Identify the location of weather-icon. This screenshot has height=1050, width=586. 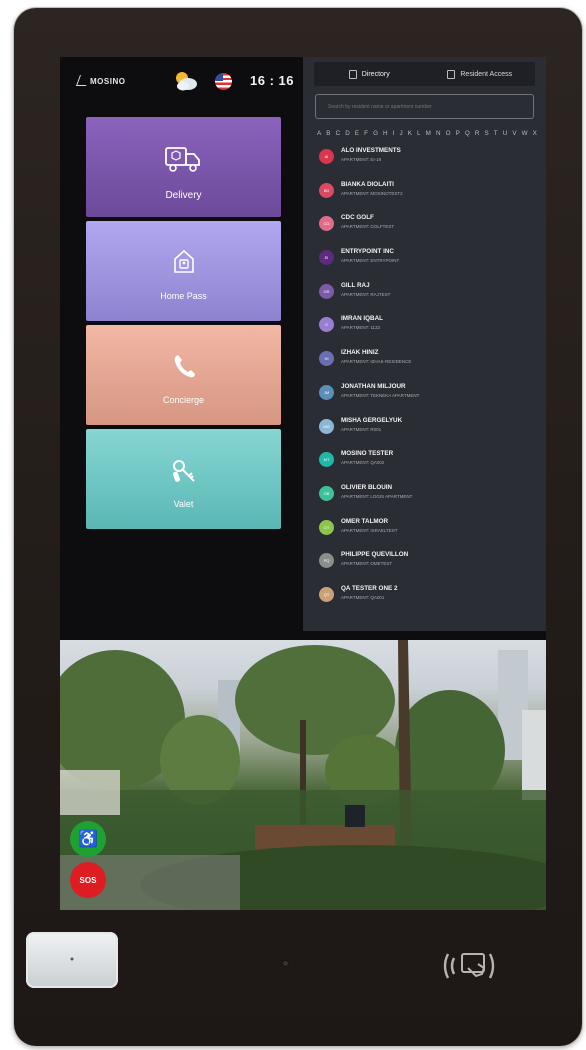
(186, 81).